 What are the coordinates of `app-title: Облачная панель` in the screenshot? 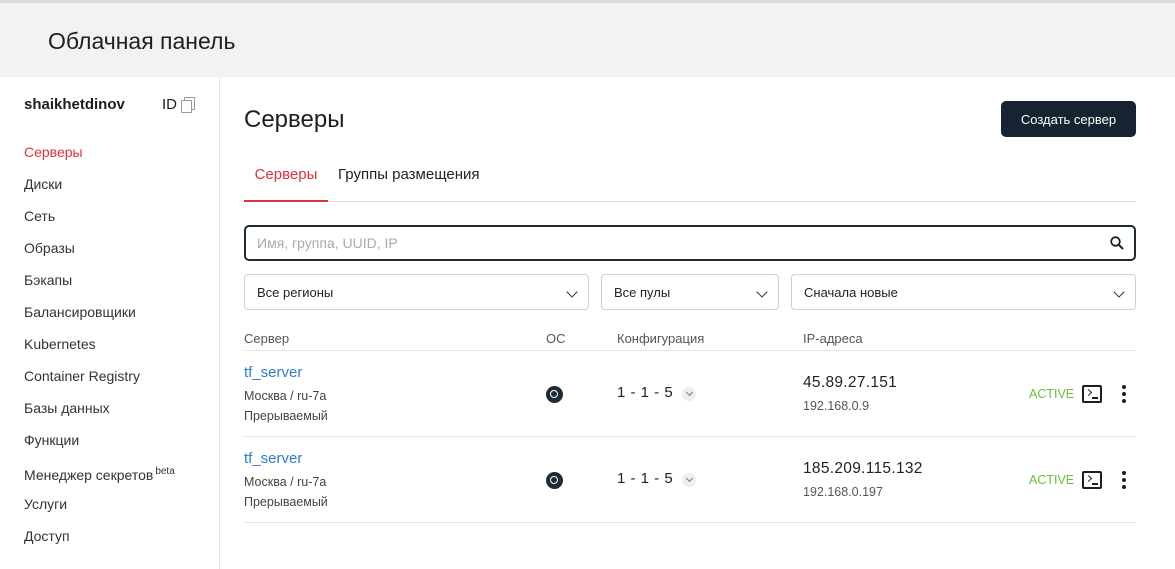 It's located at (142, 41).